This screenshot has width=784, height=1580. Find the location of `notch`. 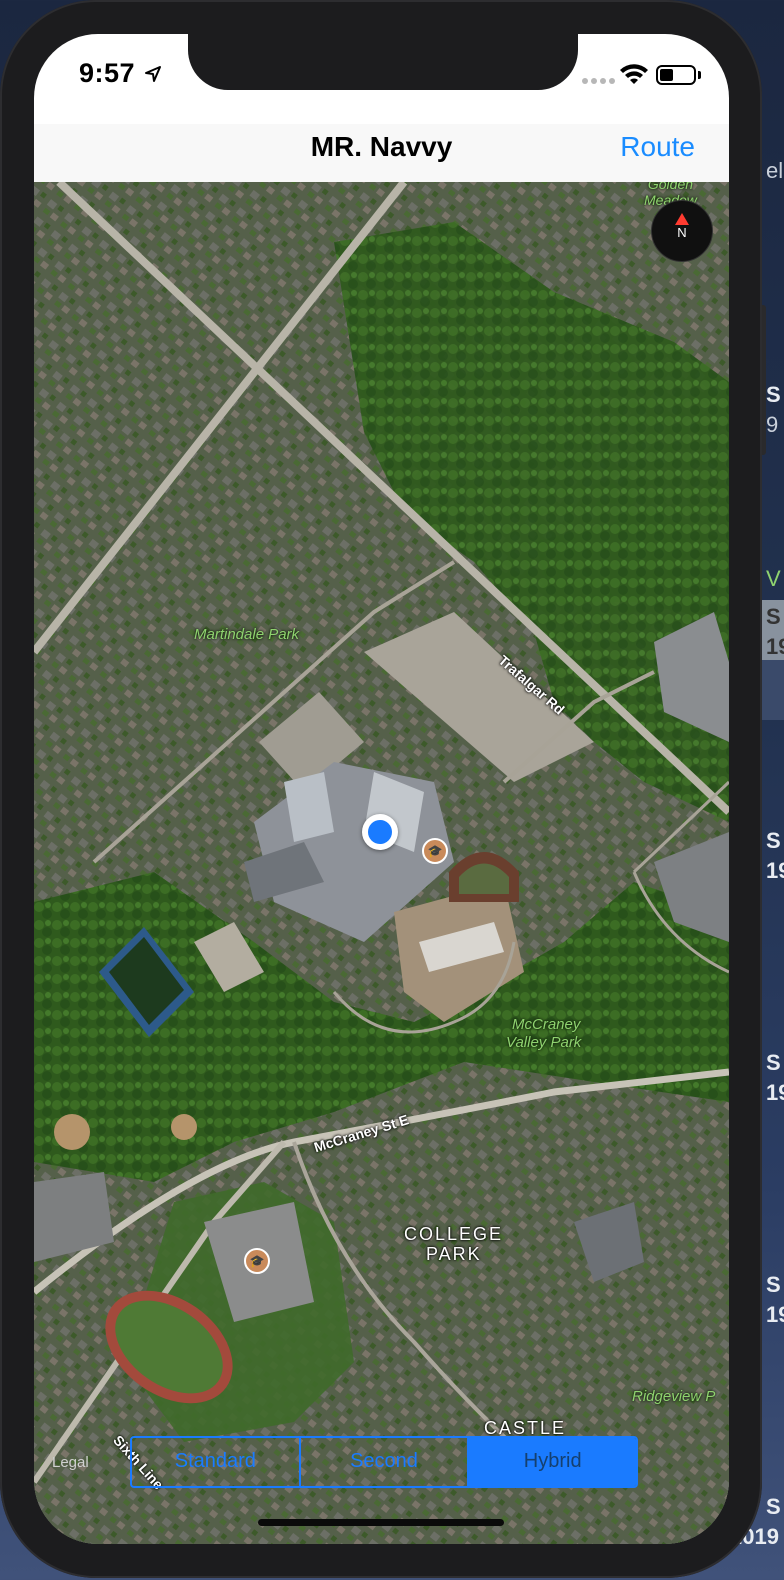

notch is located at coordinates (383, 62).